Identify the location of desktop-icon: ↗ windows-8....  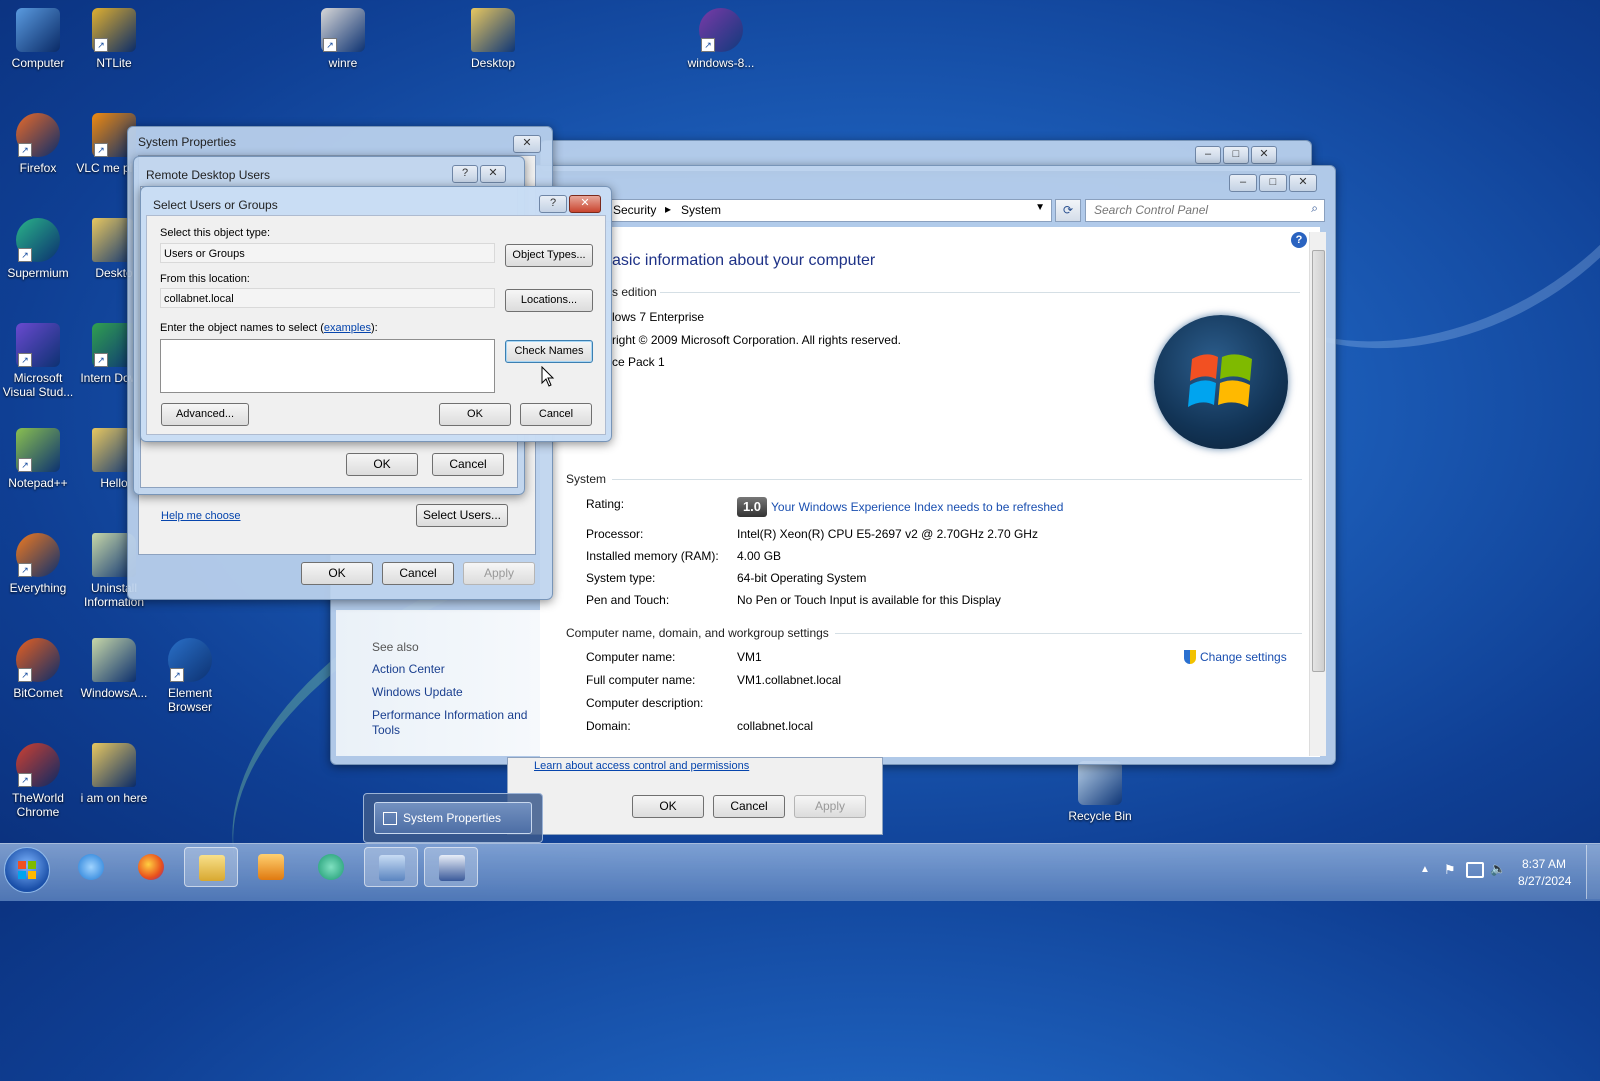
(721, 39).